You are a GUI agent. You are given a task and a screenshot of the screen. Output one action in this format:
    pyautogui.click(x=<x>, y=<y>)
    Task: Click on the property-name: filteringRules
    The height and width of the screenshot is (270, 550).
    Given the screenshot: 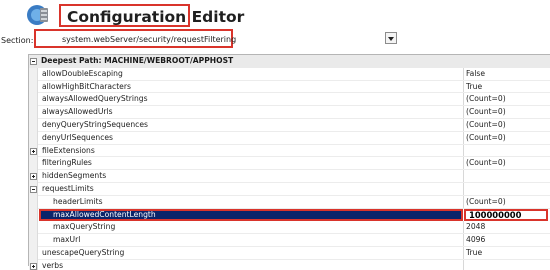 What is the action you would take?
    pyautogui.click(x=67, y=163)
    